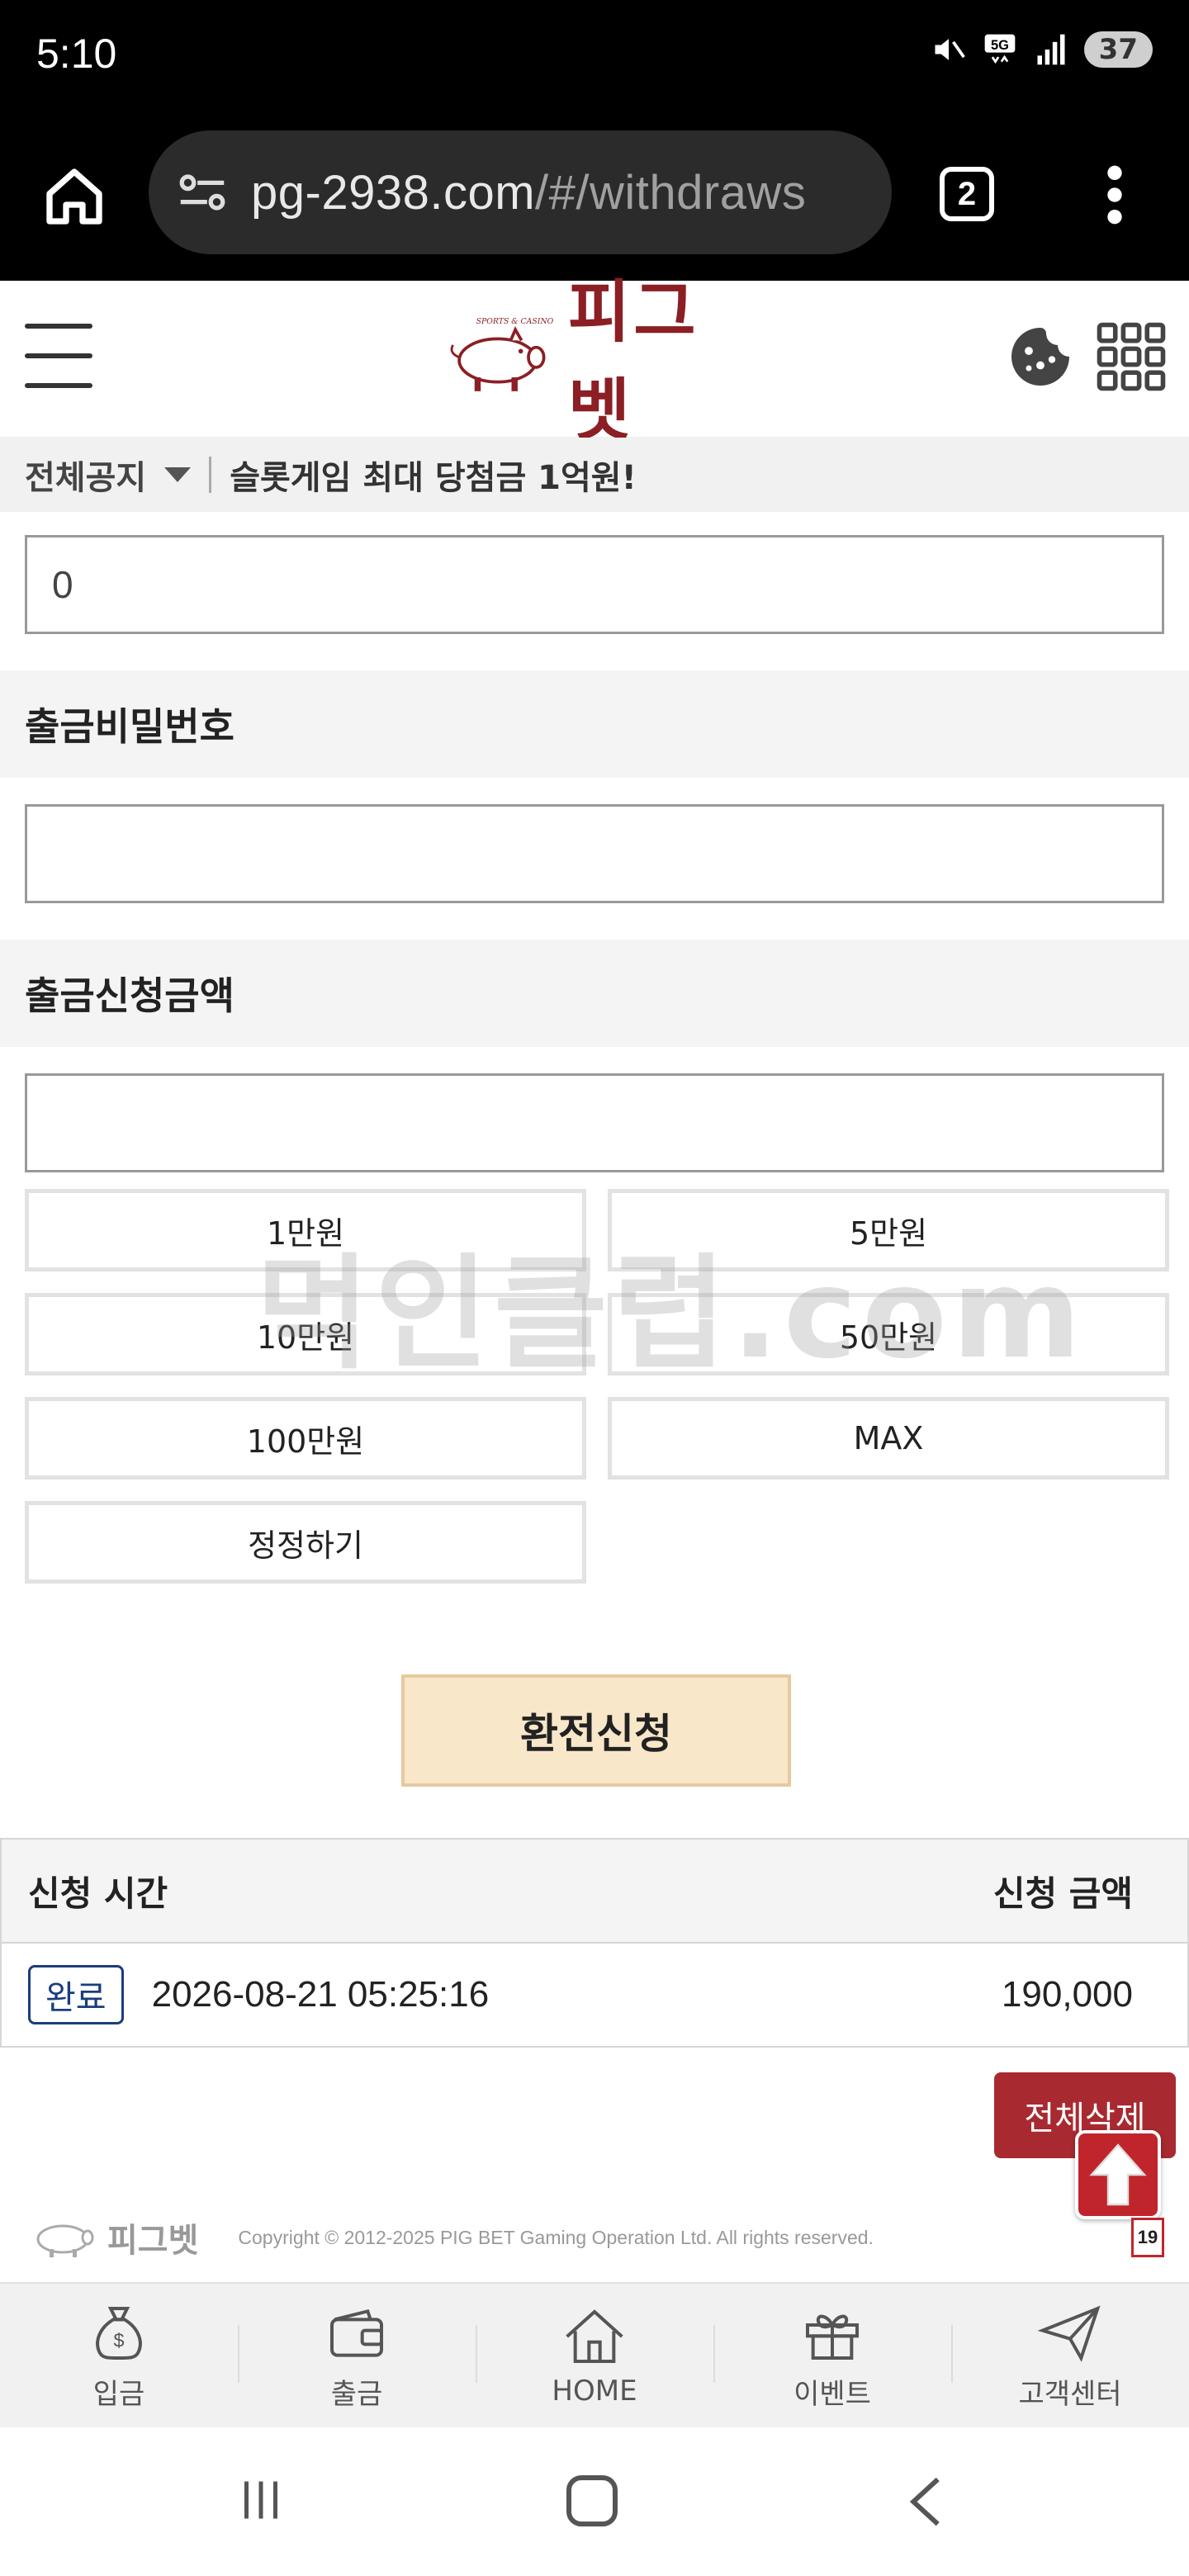  I want to click on table-header: 신청 시간 신청 금액, so click(594, 1892).